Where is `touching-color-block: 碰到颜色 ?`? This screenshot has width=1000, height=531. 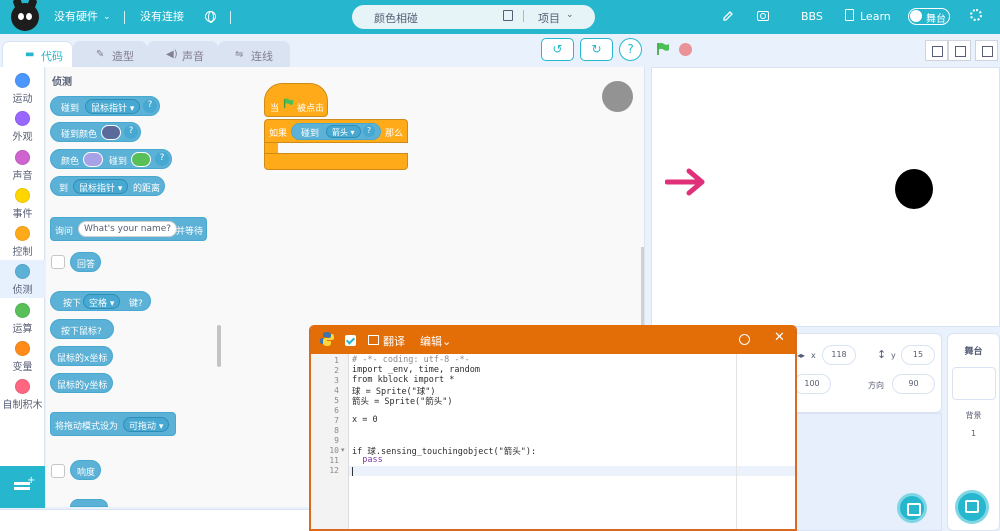
touching-color-block: 碰到颜色 ? is located at coordinates (95, 132).